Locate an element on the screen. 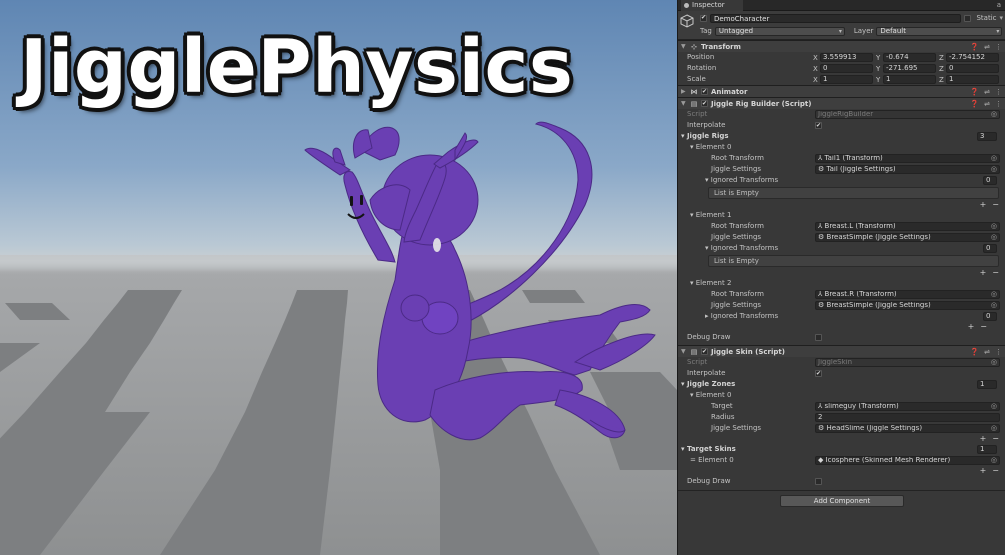 This screenshot has height=555, width=1005. jiggle-zones-count: 1 is located at coordinates (987, 384).